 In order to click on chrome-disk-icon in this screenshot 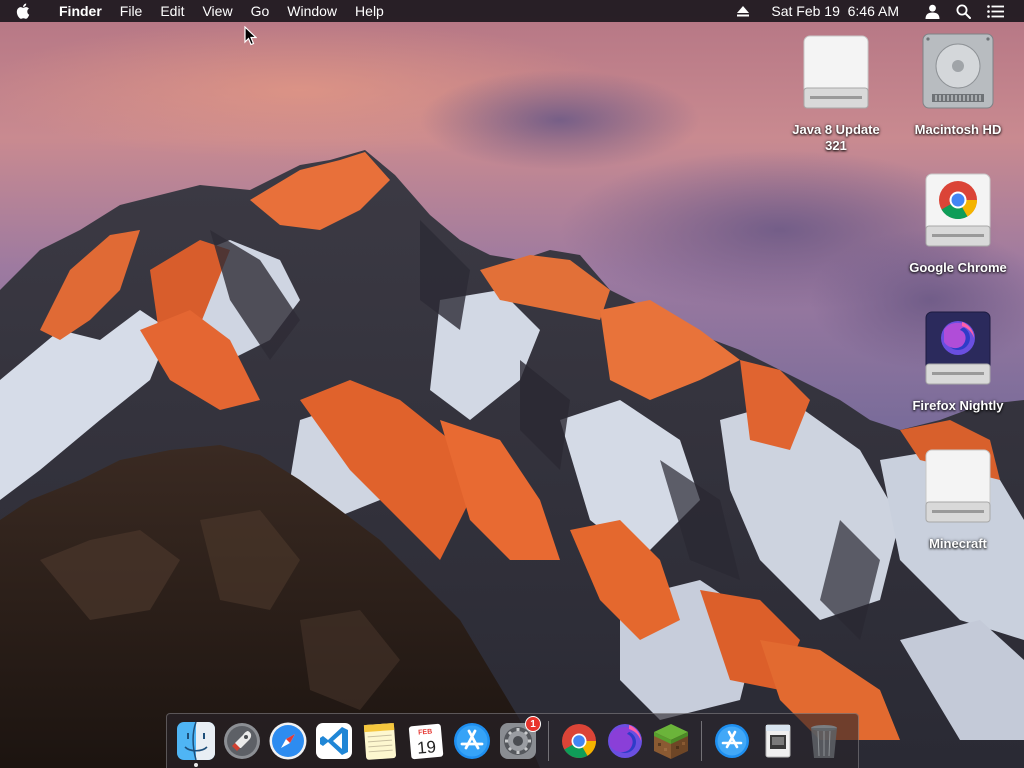, I will do `click(958, 210)`.